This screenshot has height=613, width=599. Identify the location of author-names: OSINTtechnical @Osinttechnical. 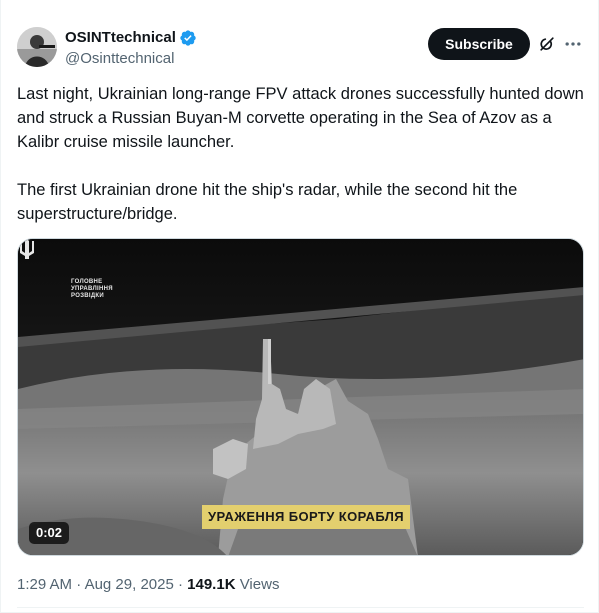
(131, 48).